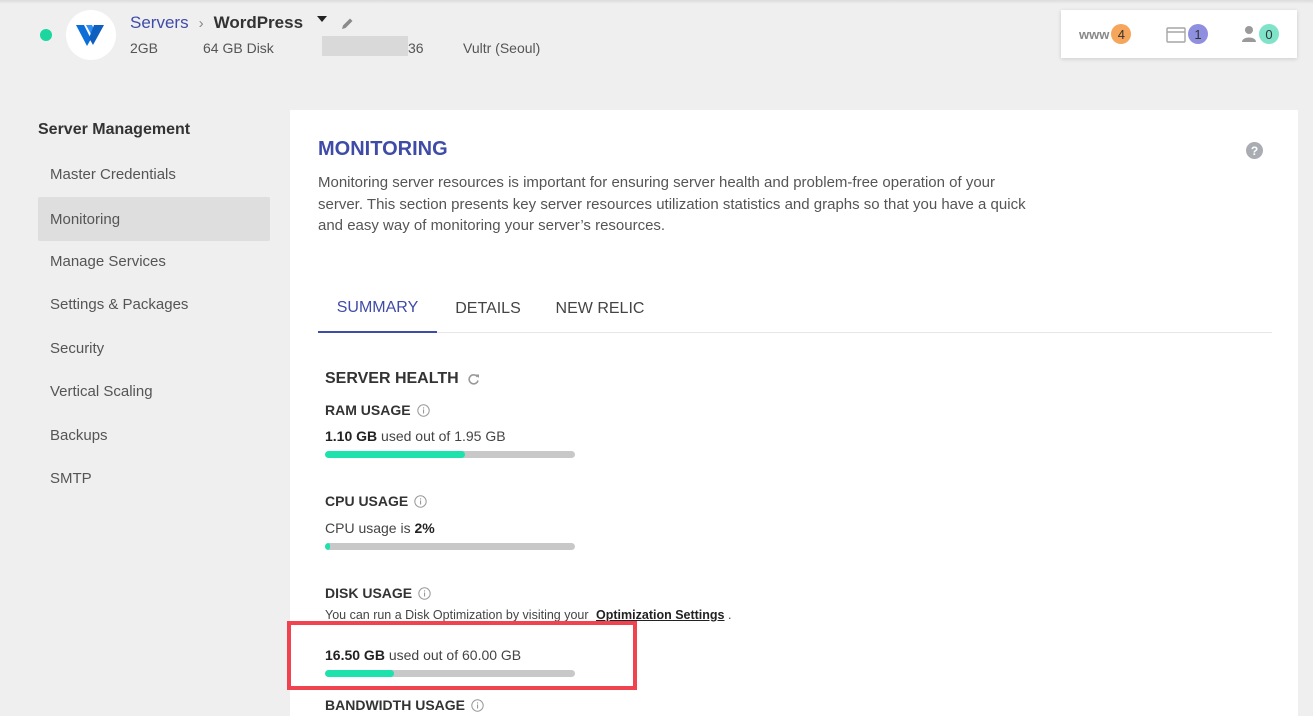 The image size is (1313, 716). Describe the element at coordinates (154, 219) in the screenshot. I see `sidebar-item-monitoring: Monitoring` at that location.